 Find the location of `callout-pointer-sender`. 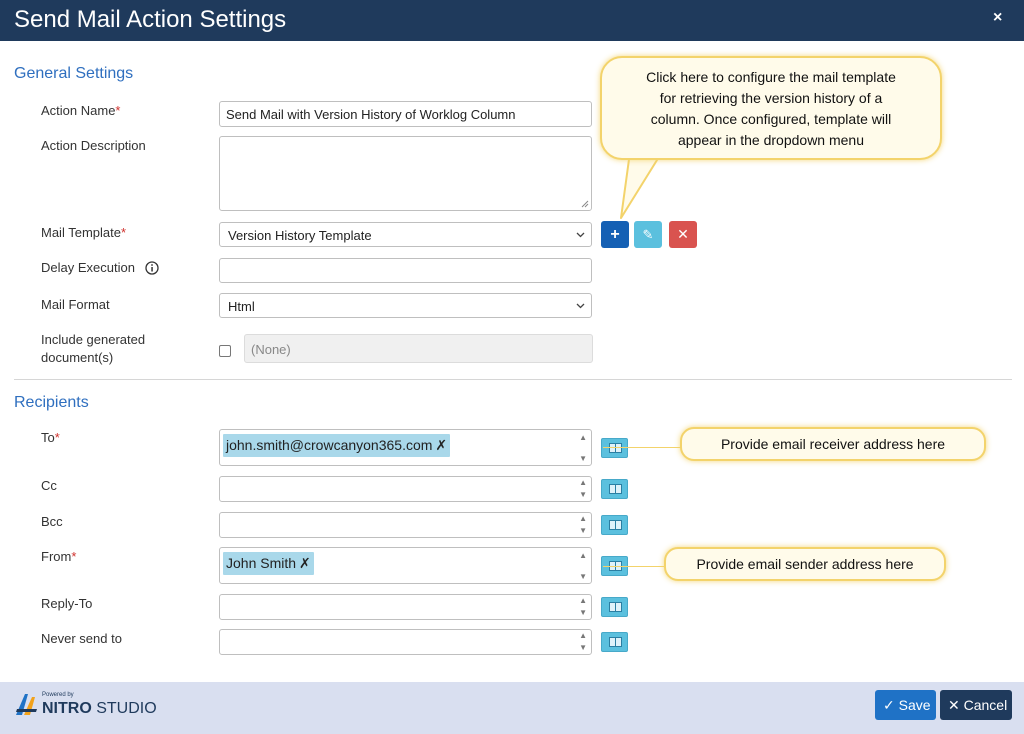

callout-pointer-sender is located at coordinates (634, 566).